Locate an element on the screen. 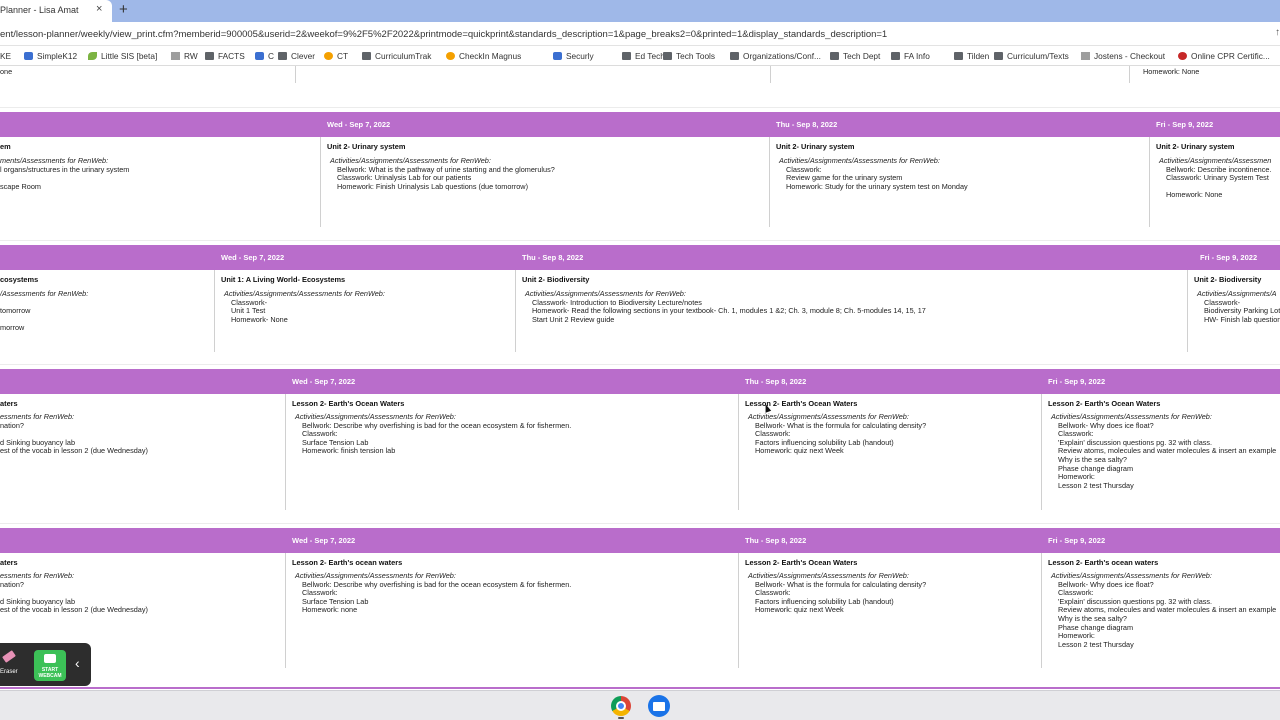 The width and height of the screenshot is (1280, 720). bookmark-label: KE is located at coordinates (6, 56).